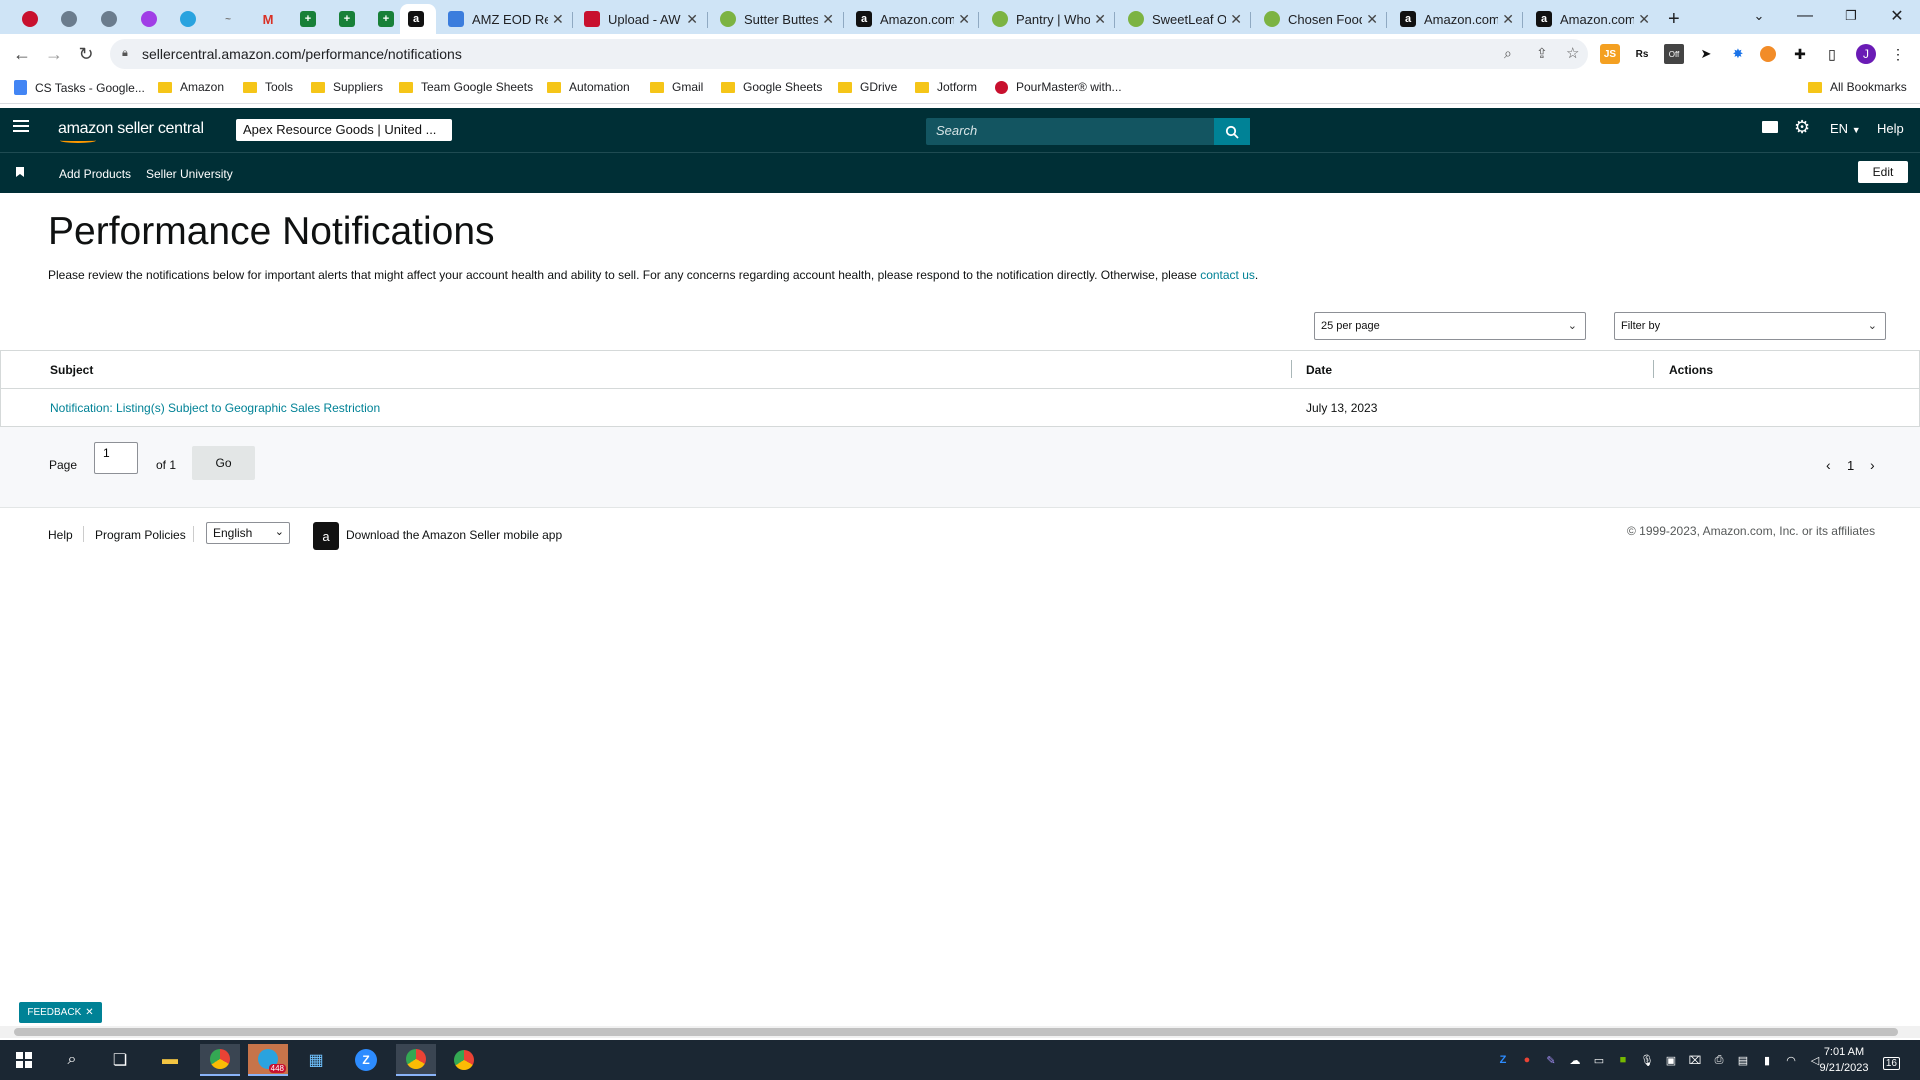 Image resolution: width=1920 pixels, height=1080 pixels. I want to click on reload-icon: ↻, so click(86, 54).